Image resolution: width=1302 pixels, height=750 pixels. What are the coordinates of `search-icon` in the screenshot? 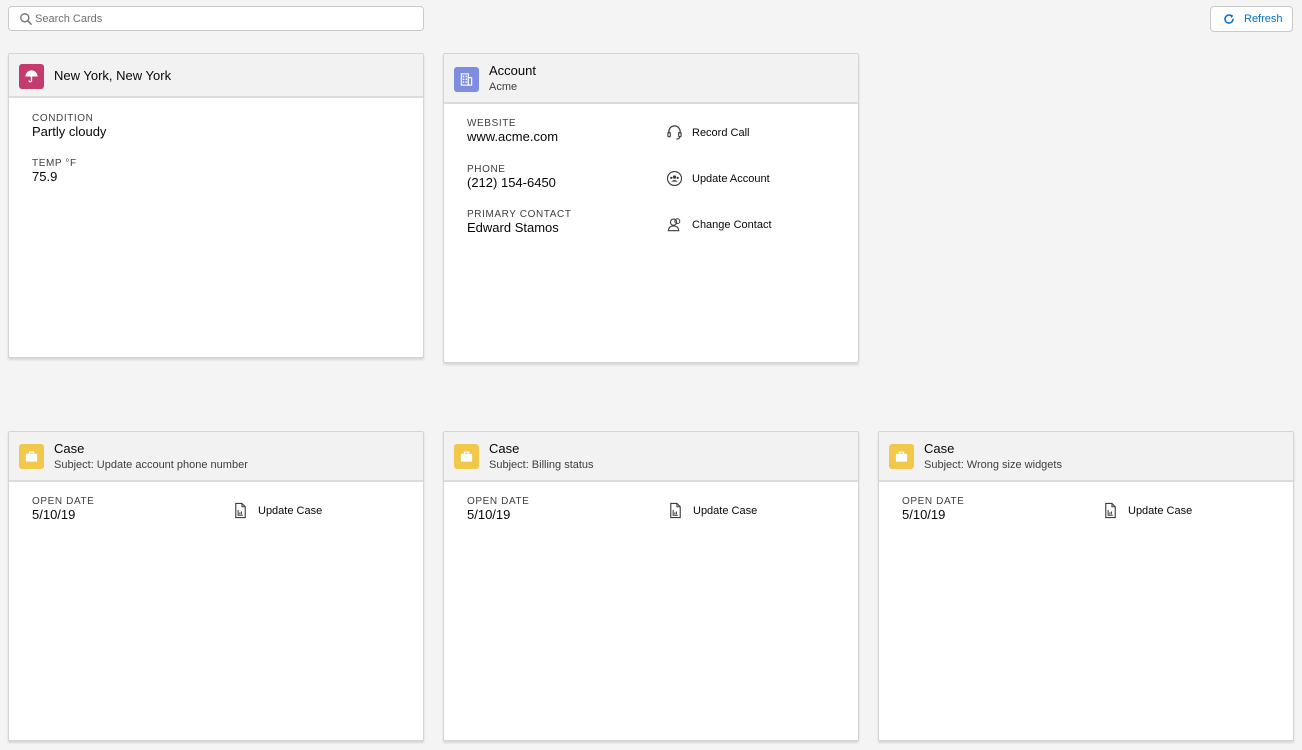 It's located at (26, 19).